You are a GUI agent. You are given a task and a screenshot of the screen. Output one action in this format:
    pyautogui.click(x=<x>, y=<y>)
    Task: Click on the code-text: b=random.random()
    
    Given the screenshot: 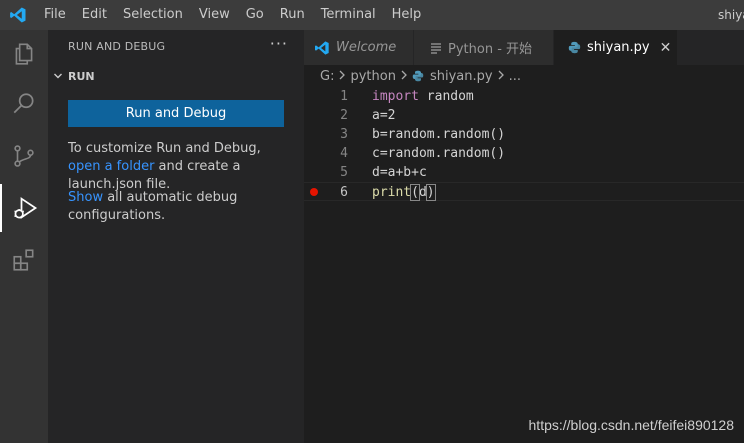 What is the action you would take?
    pyautogui.click(x=439, y=134)
    